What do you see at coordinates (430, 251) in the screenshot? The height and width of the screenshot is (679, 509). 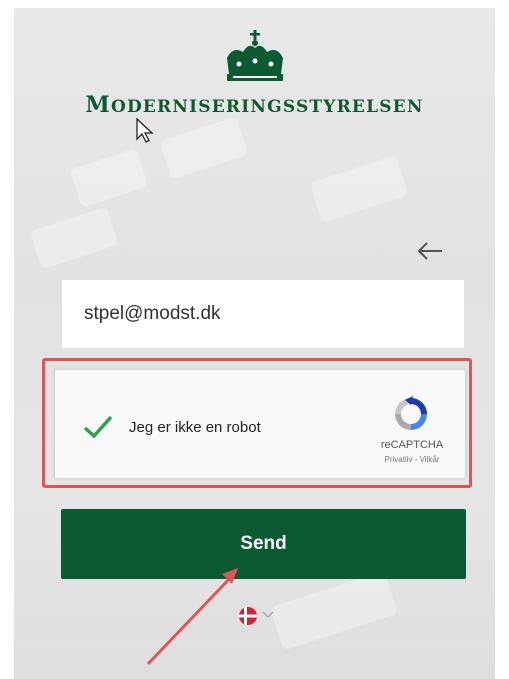 I see `back-arrow-icon` at bounding box center [430, 251].